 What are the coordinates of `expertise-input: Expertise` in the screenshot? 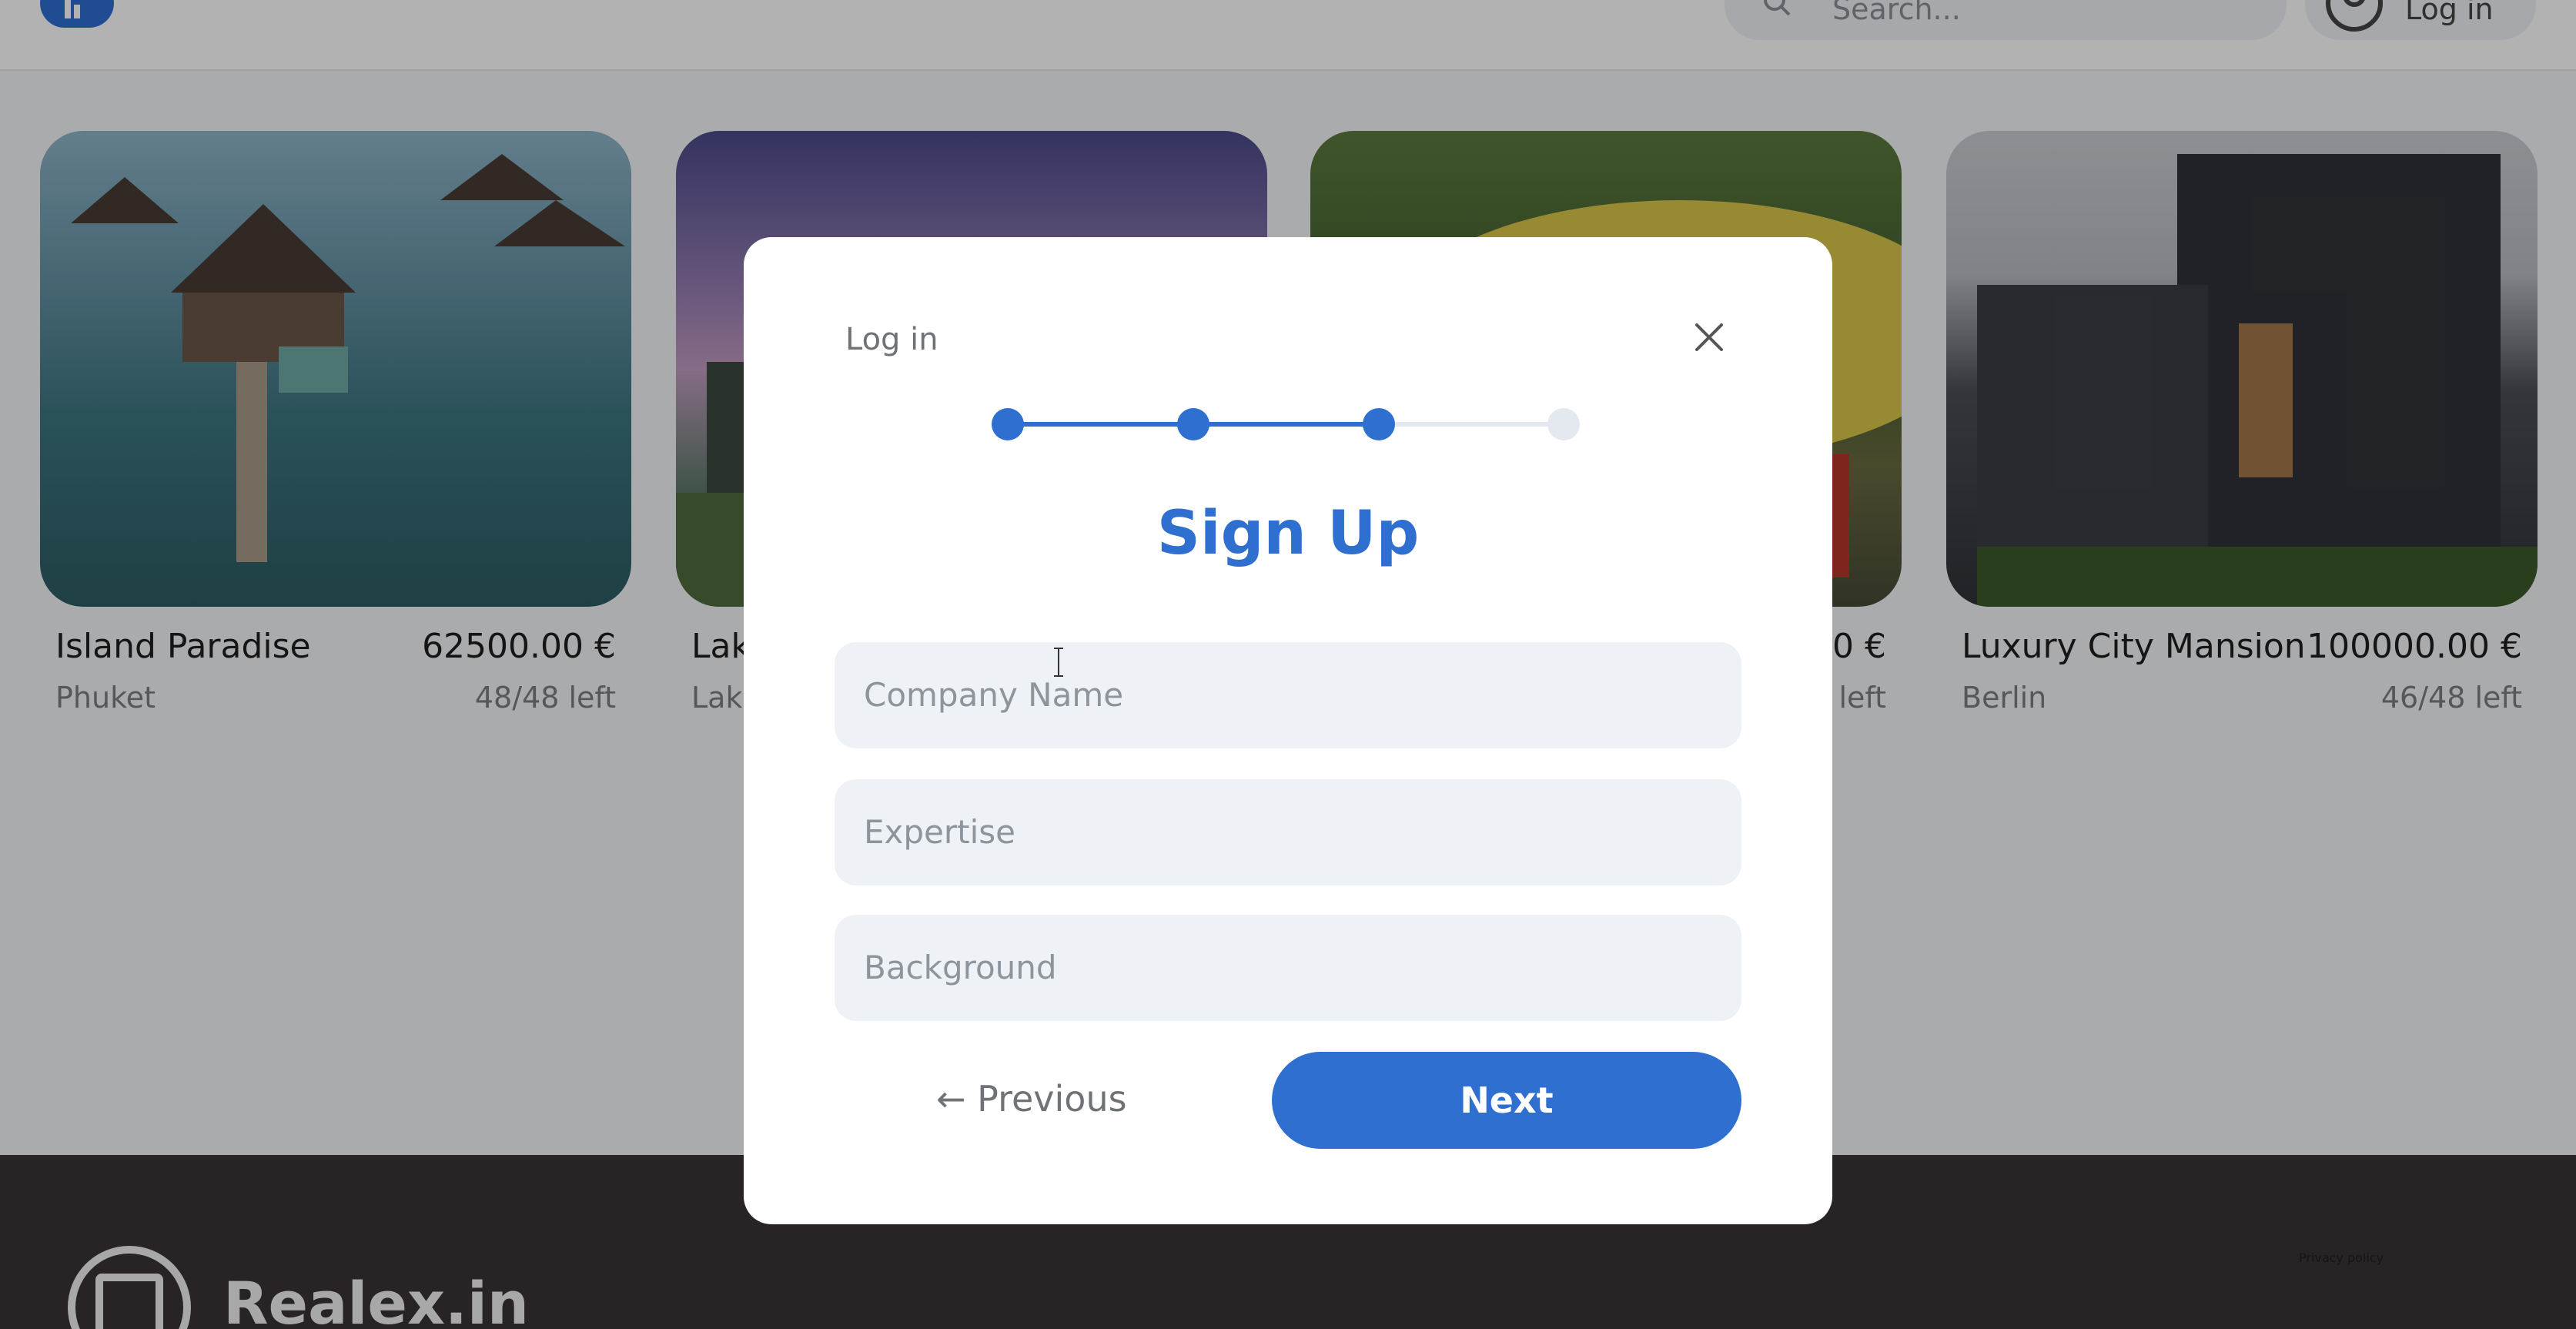 It's located at (1288, 832).